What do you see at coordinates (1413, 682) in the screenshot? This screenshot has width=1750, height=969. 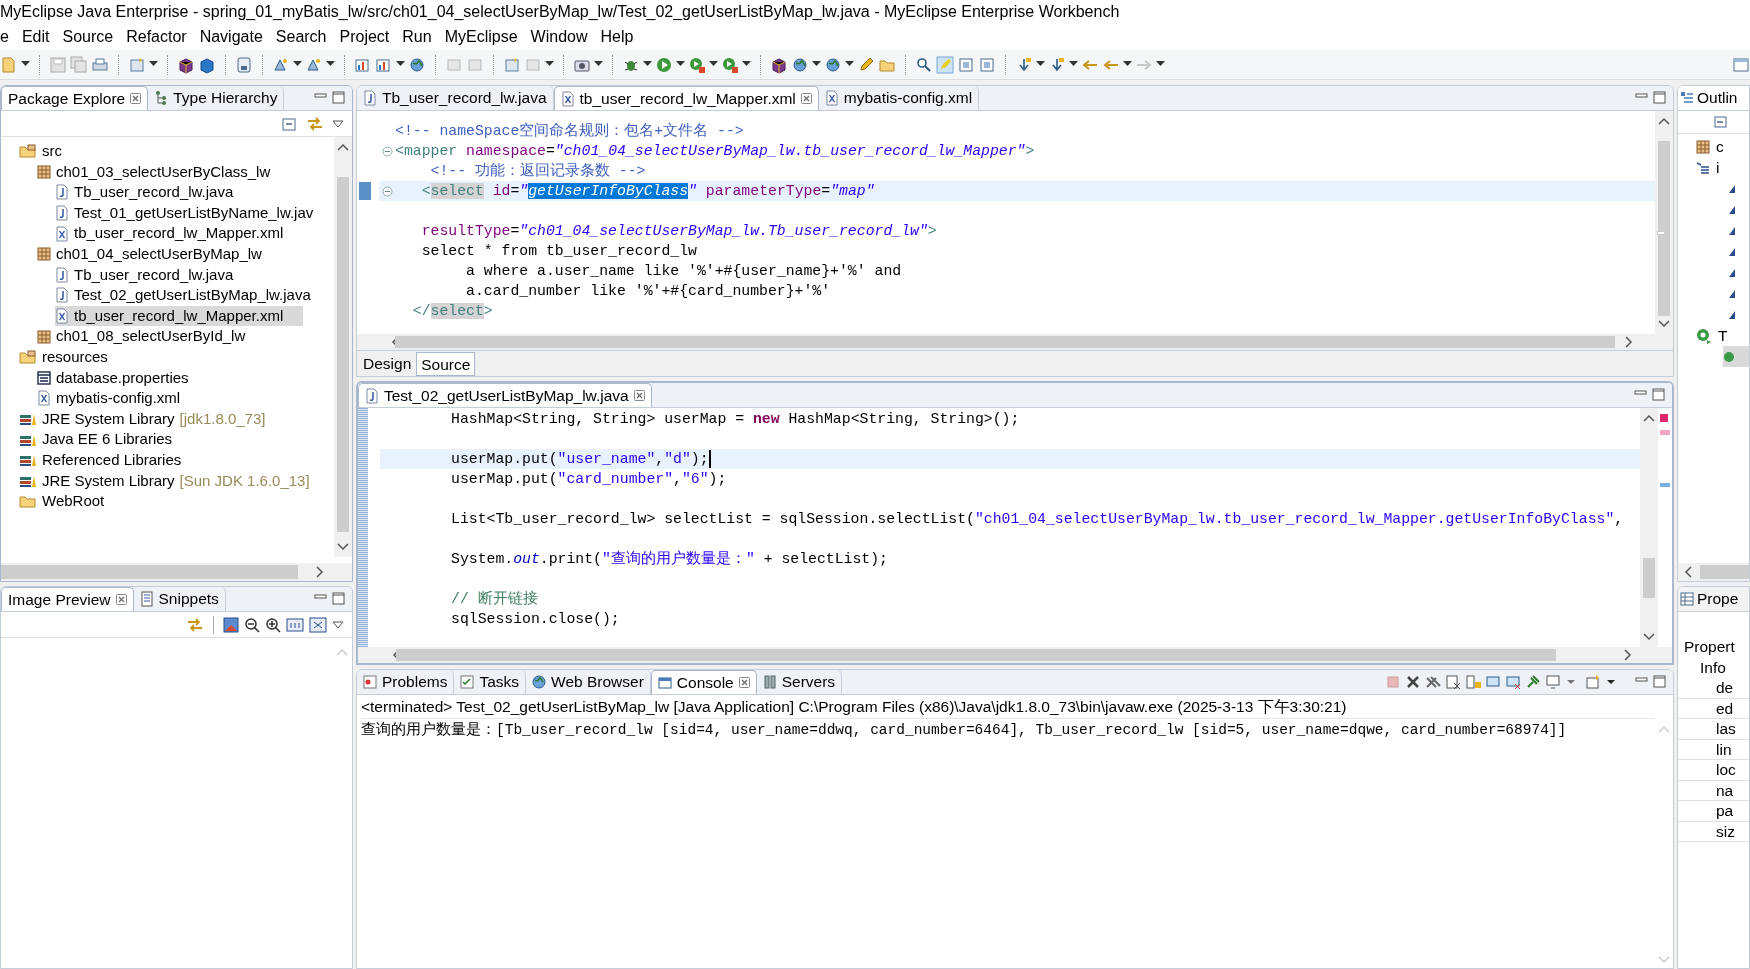 I see `remove-launch-icon` at bounding box center [1413, 682].